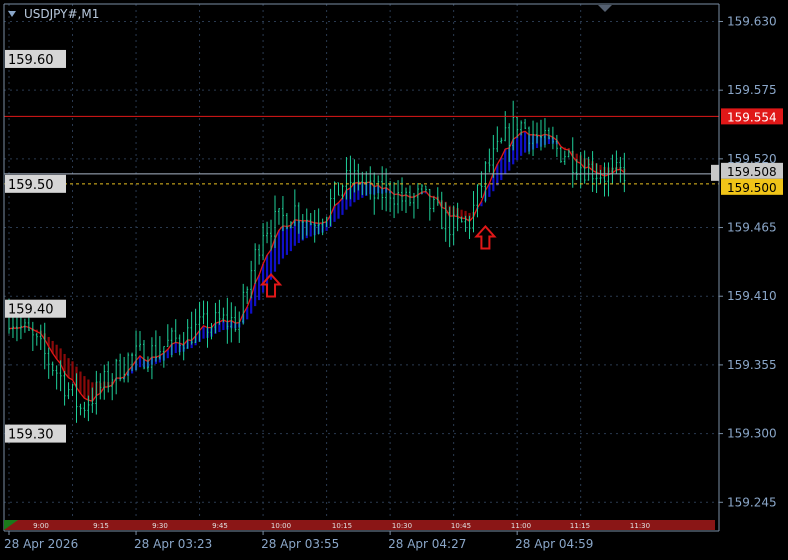  Describe the element at coordinates (281, 526) in the screenshot. I see `session-time-label: 10:00` at that location.